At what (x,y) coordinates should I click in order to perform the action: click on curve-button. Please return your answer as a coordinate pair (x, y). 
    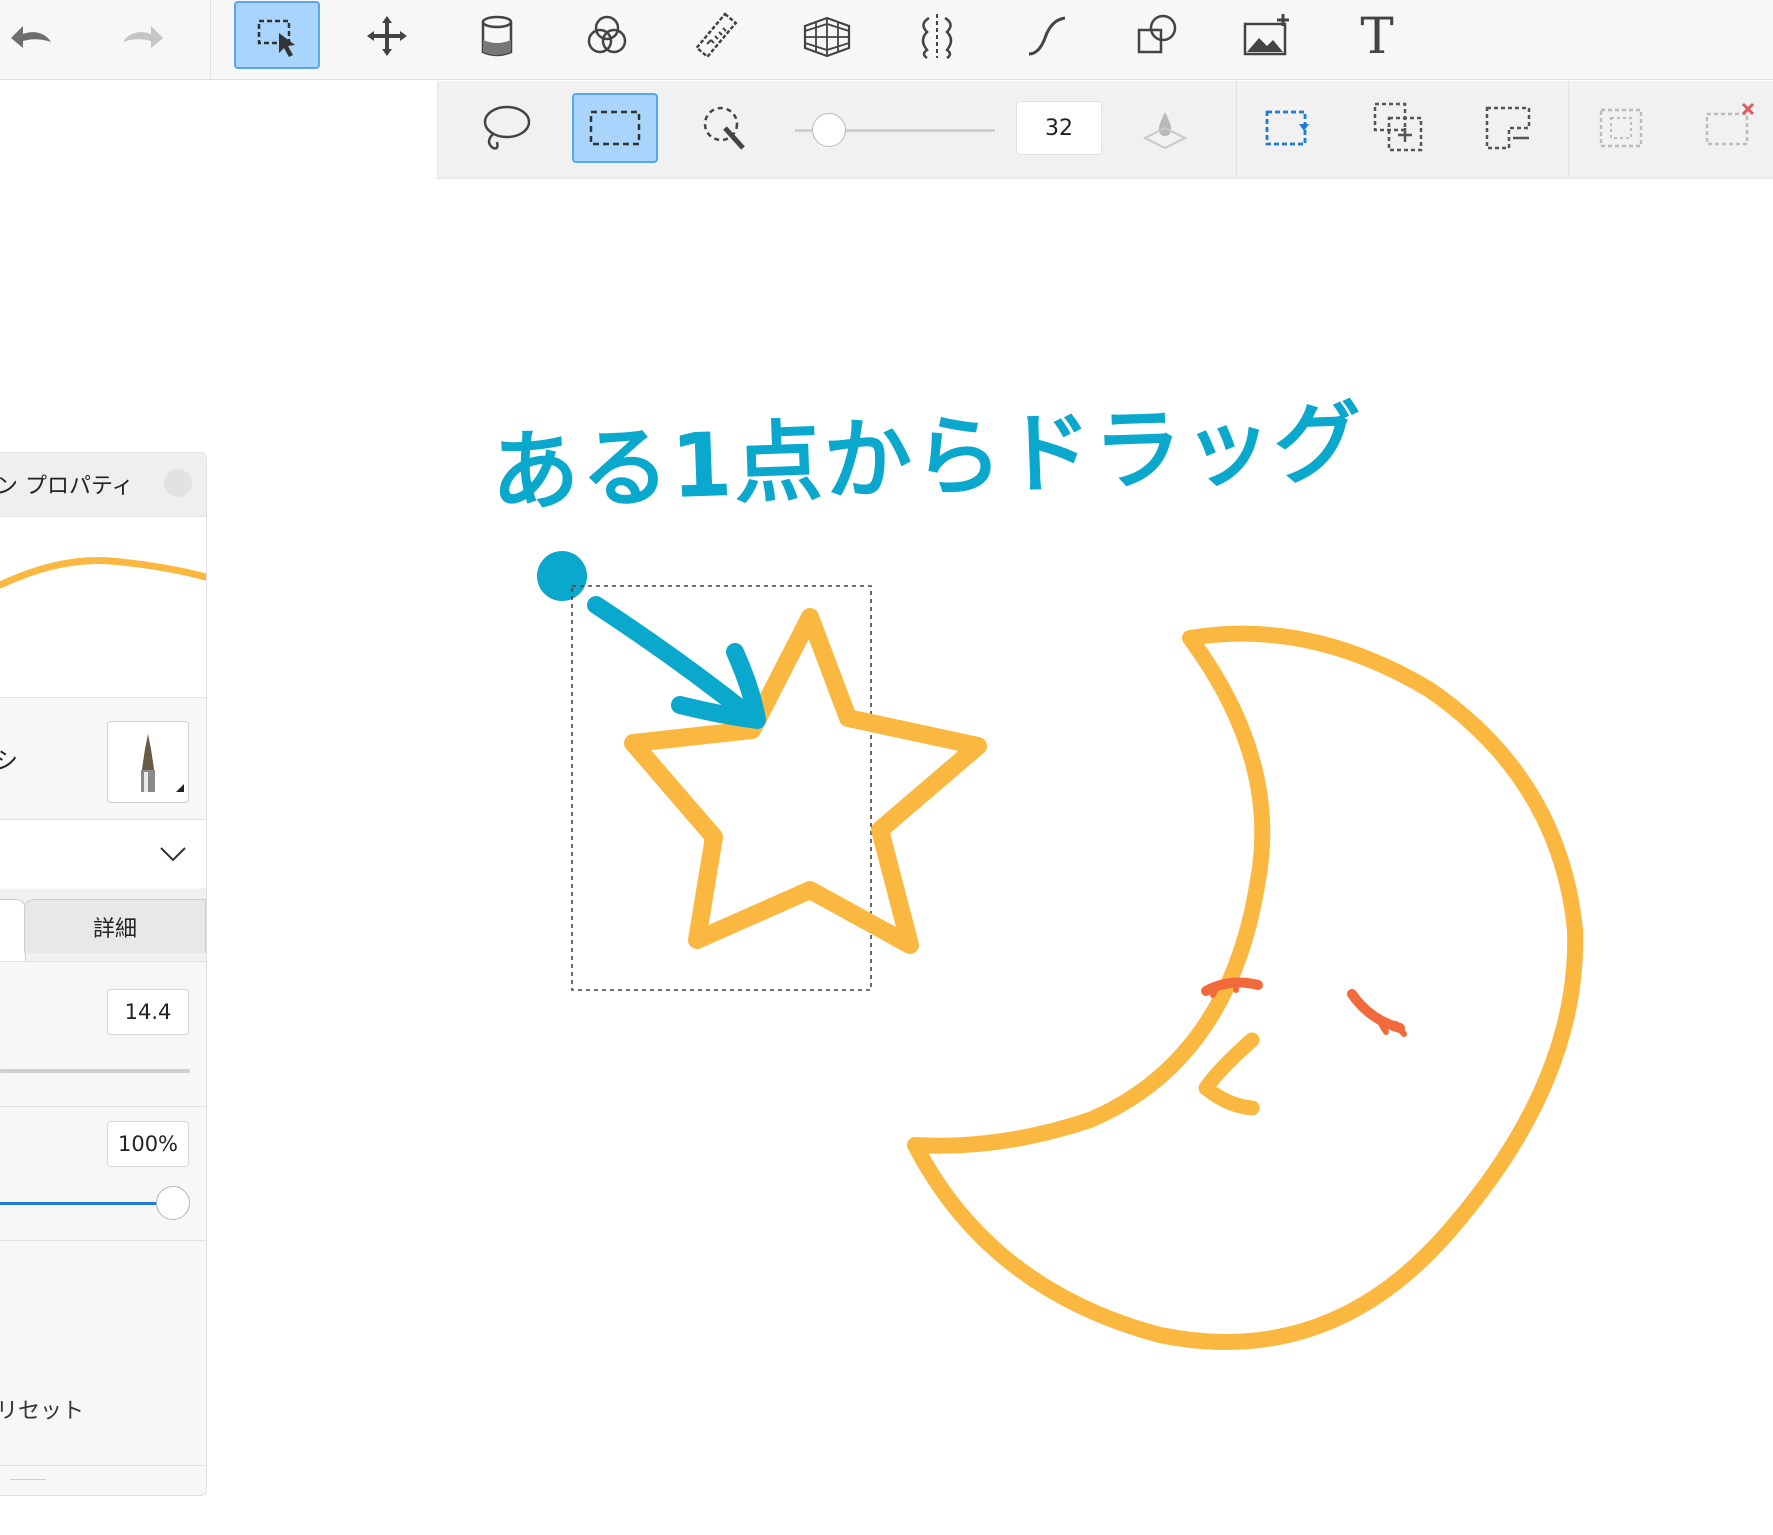
    Looking at the image, I should click on (1047, 36).